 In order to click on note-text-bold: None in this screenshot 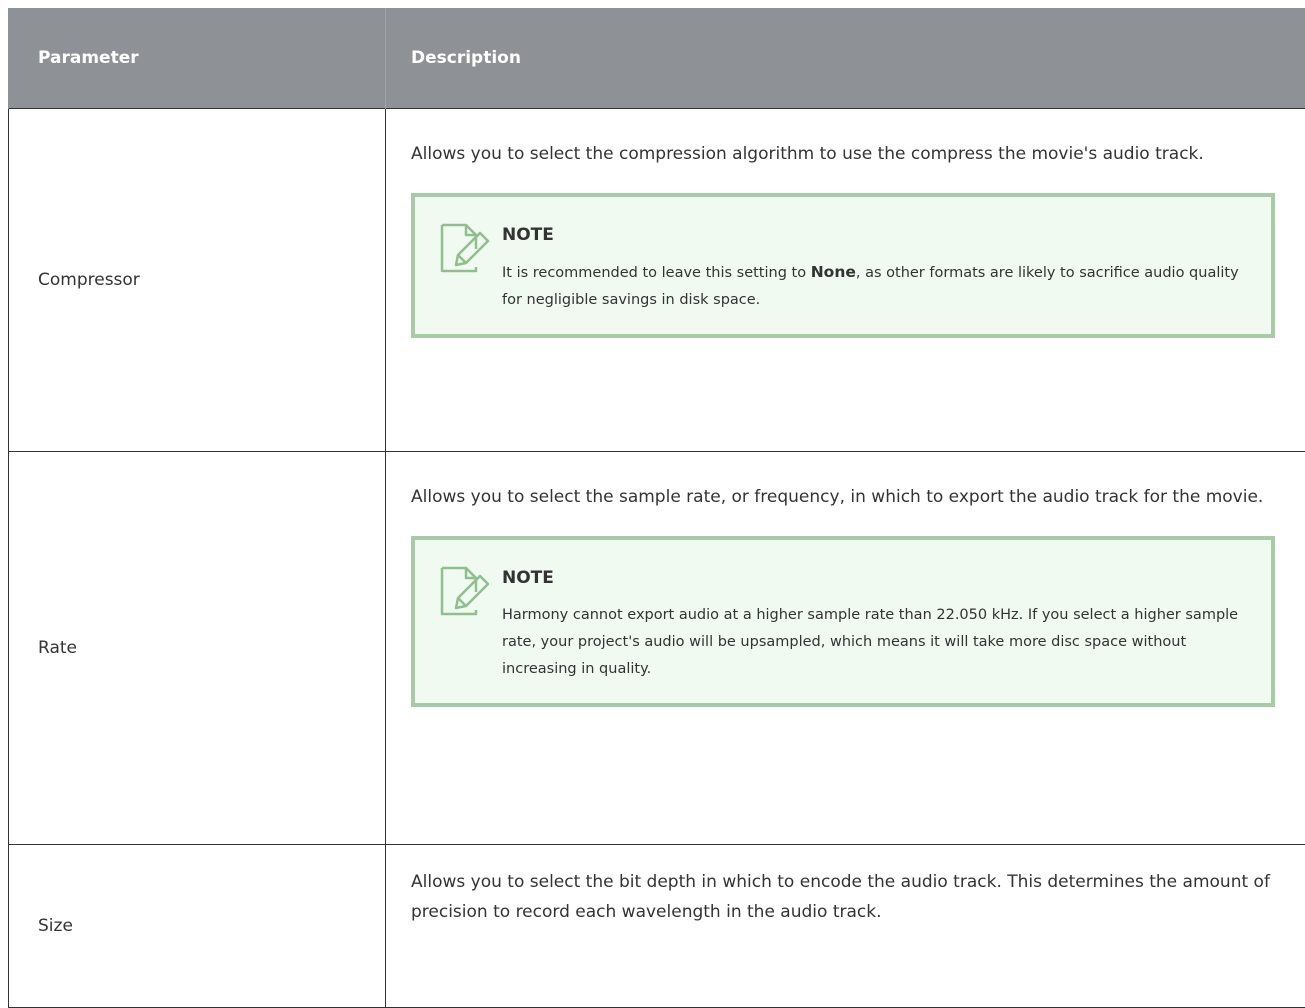, I will do `click(833, 272)`.